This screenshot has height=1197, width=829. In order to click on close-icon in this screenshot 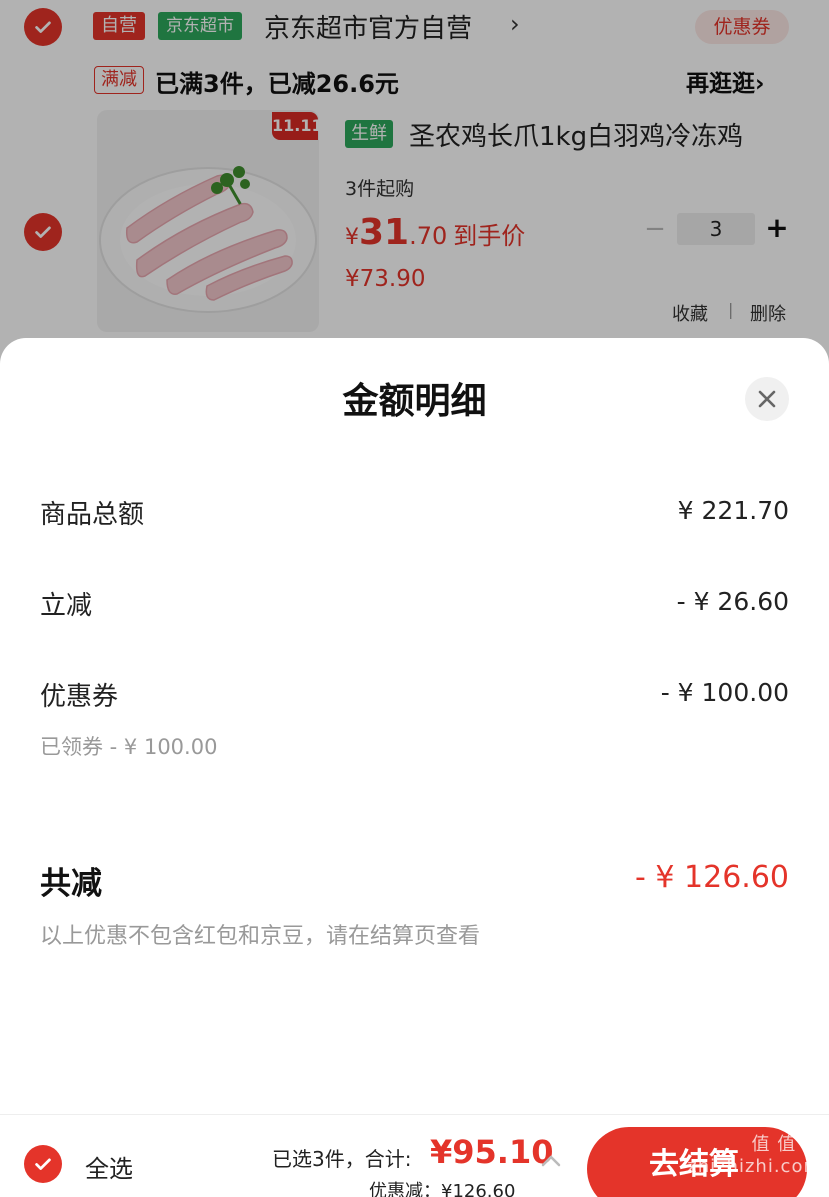, I will do `click(767, 399)`.